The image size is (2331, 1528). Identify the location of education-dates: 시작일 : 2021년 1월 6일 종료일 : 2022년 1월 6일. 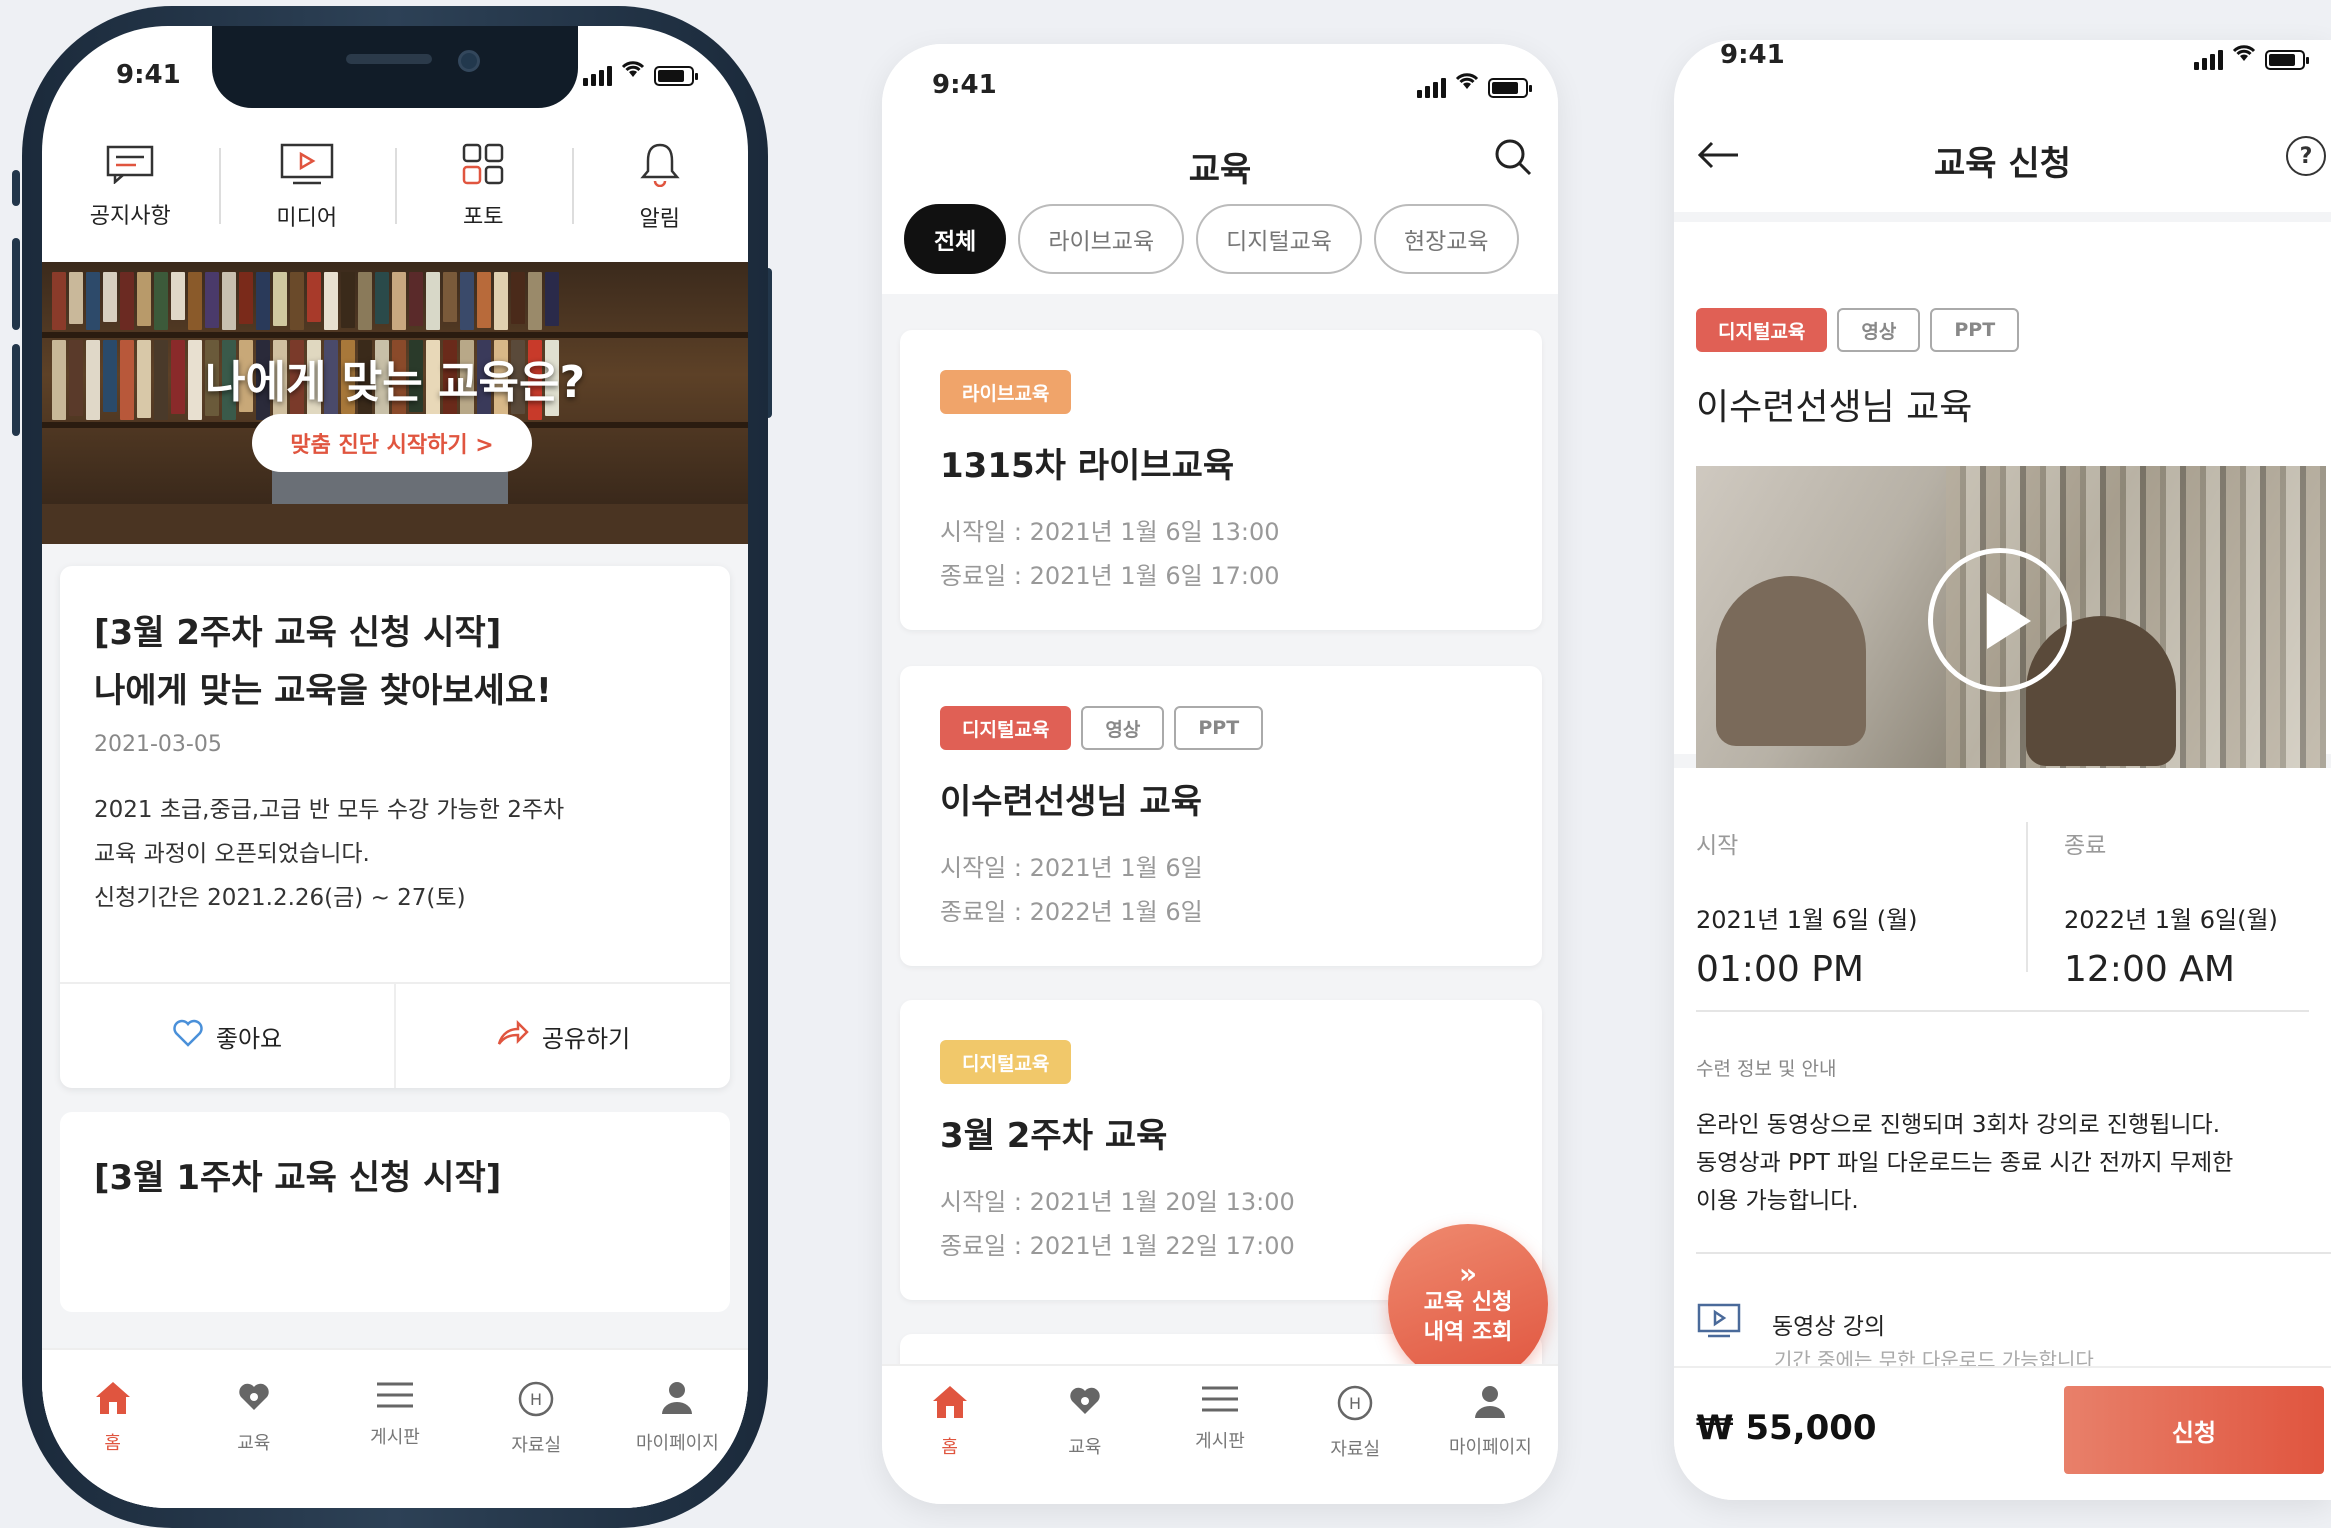
(1071, 890).